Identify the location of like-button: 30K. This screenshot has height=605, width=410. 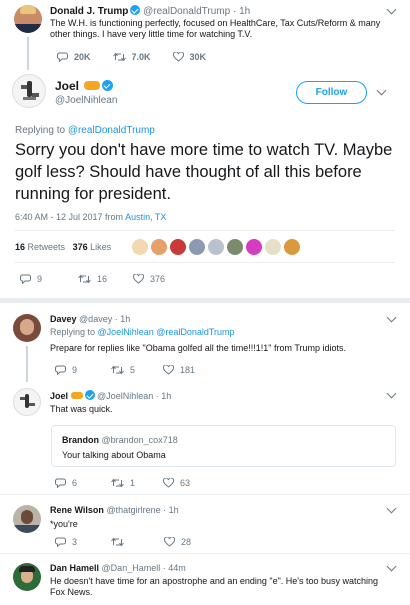
(189, 57).